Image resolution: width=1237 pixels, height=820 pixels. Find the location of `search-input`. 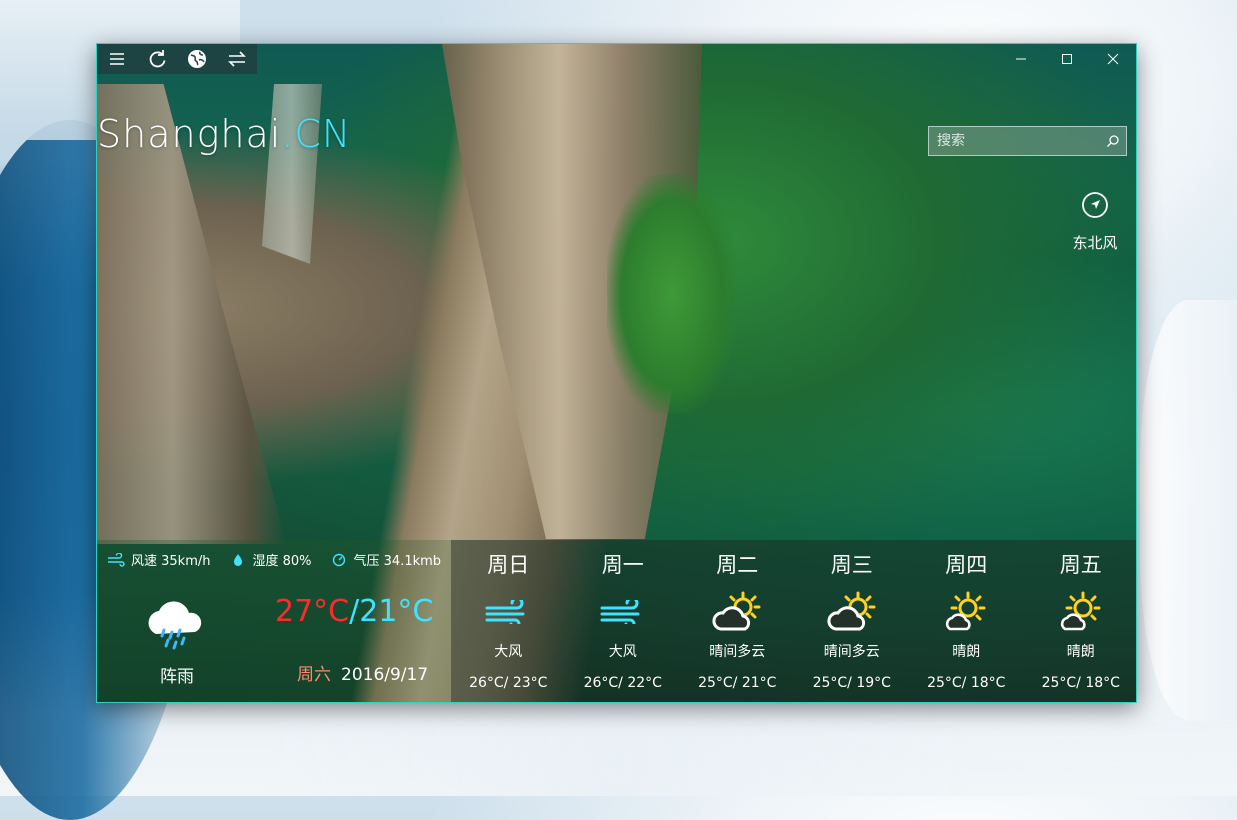

search-input is located at coordinates (1014, 141).